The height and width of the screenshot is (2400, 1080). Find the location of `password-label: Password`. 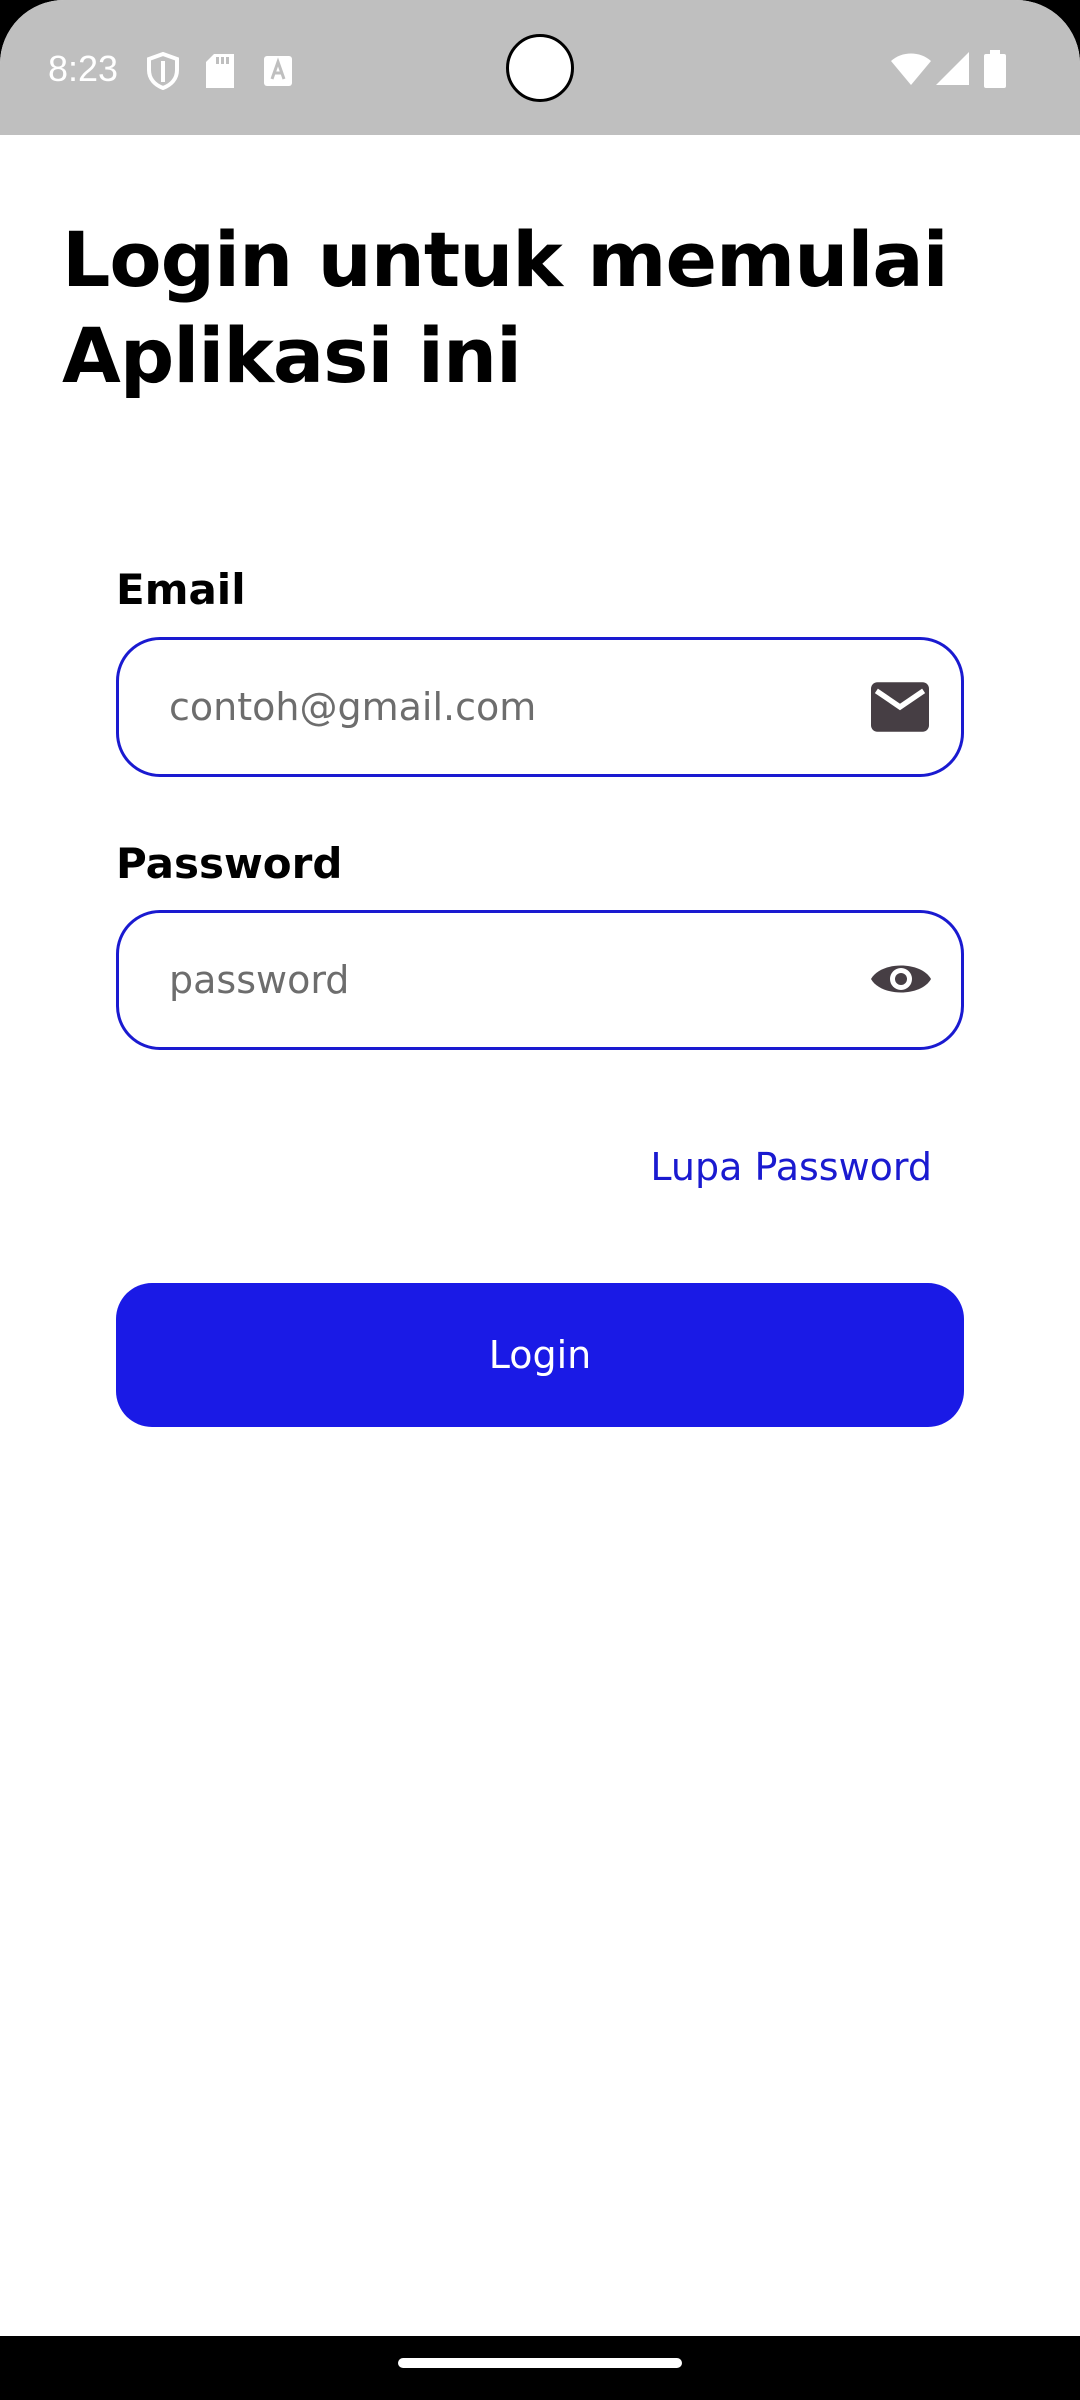

password-label: Password is located at coordinates (229, 863).